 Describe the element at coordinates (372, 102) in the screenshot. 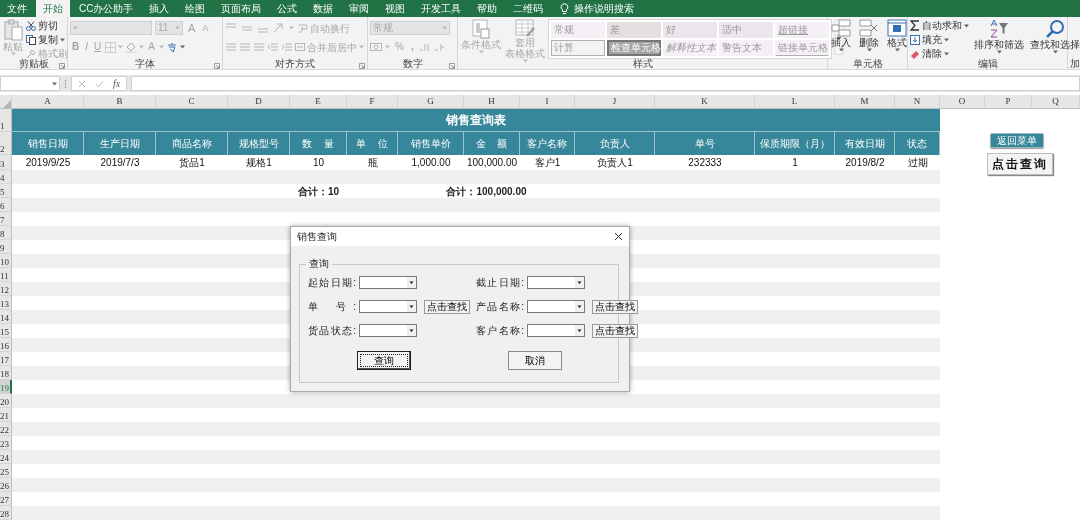

I see `column-header: F` at that location.